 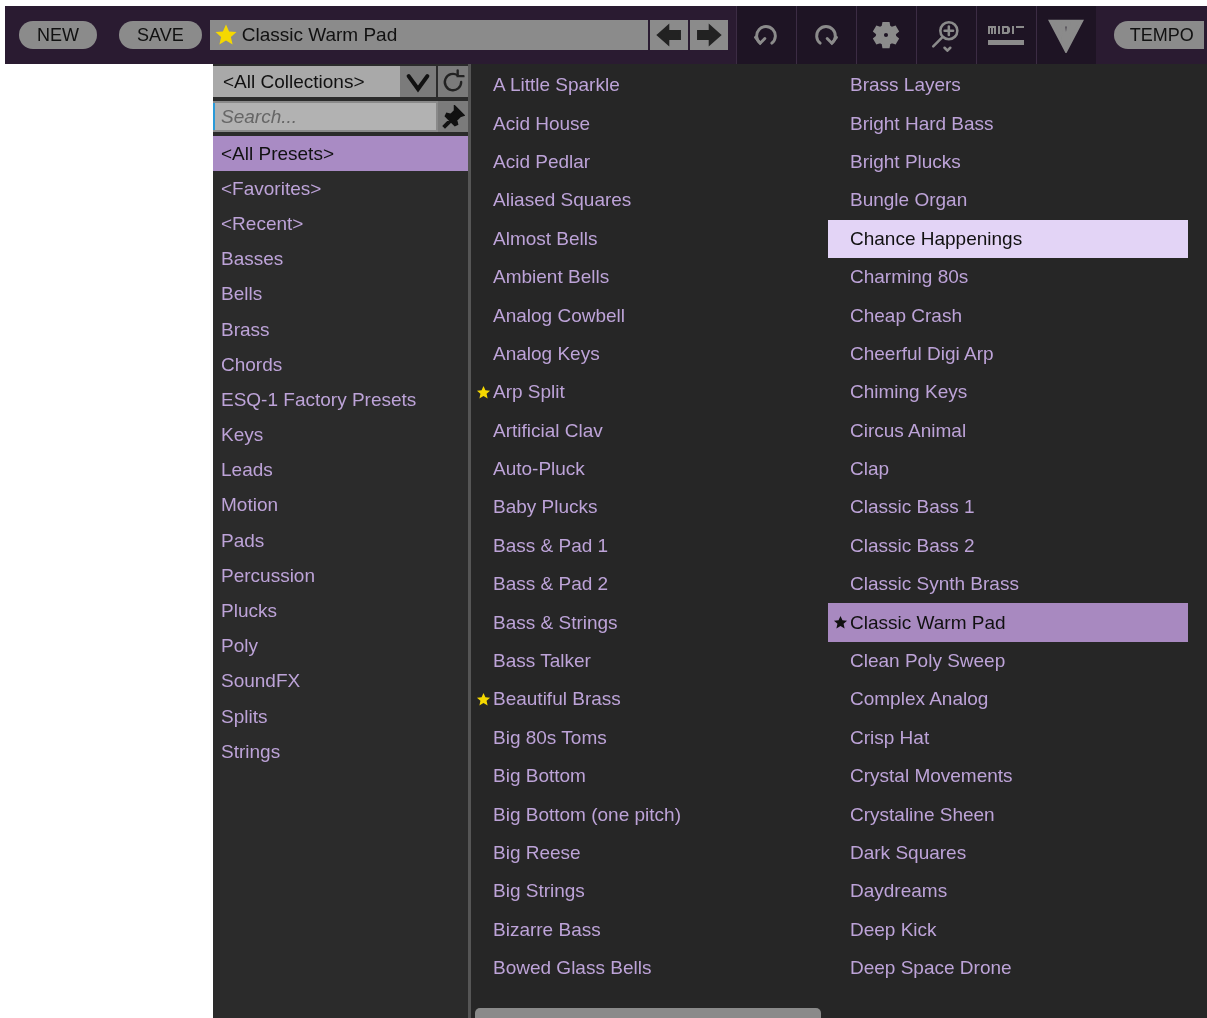 What do you see at coordinates (651, 123) in the screenshot?
I see `preset-item: Acid House` at bounding box center [651, 123].